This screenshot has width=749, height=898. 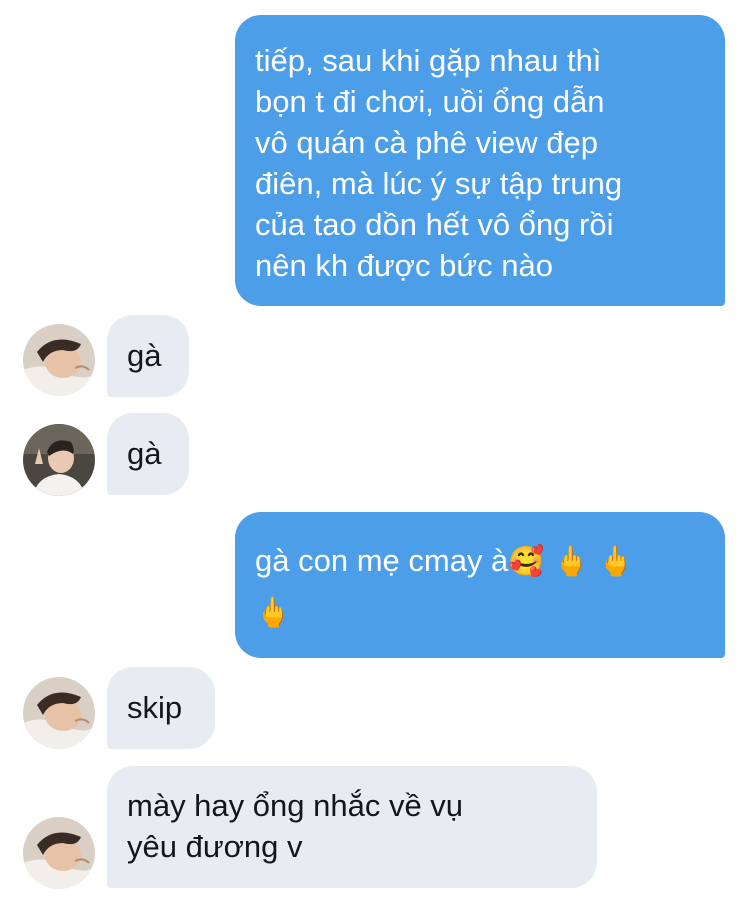 I want to click on message-text: skip, so click(x=155, y=707).